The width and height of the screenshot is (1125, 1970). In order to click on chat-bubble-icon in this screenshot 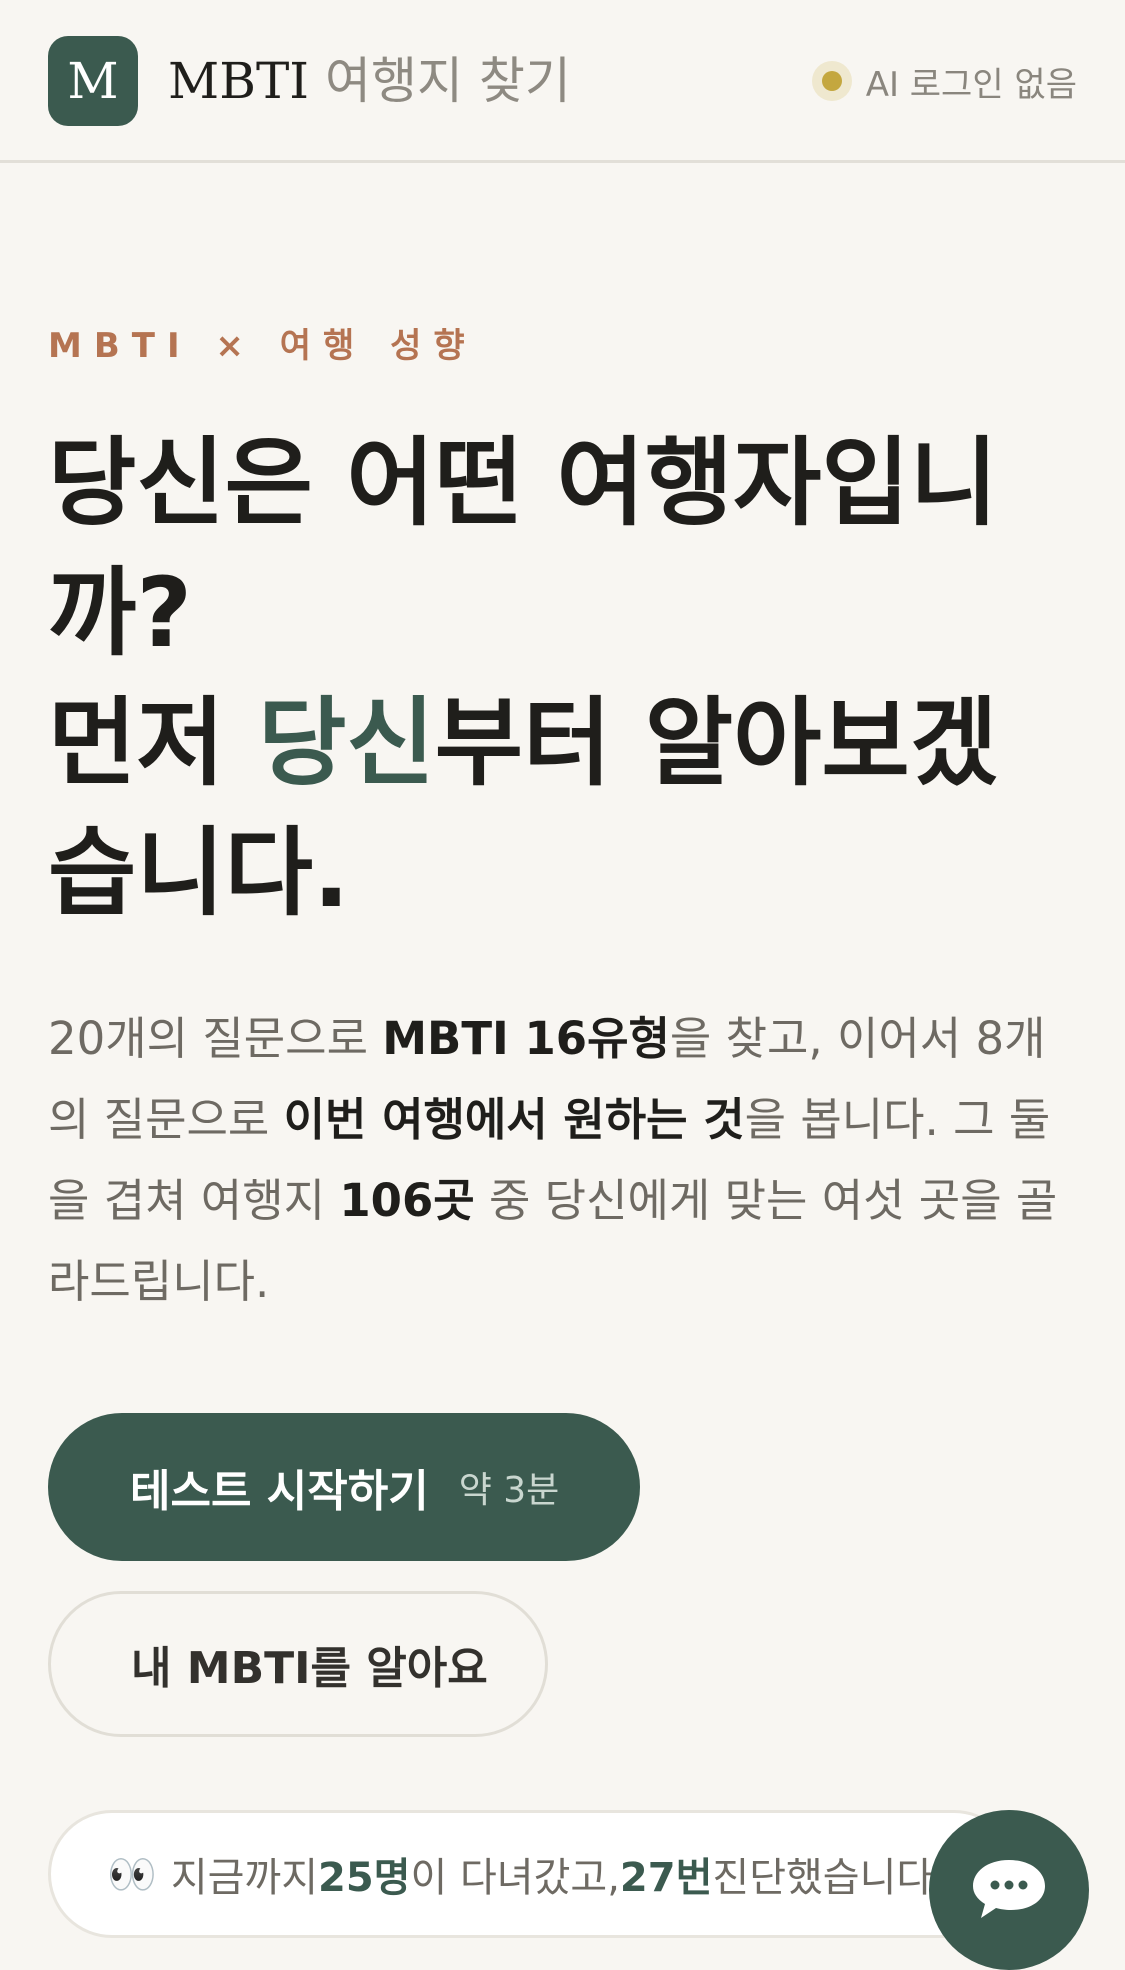, I will do `click(1009, 1889)`.